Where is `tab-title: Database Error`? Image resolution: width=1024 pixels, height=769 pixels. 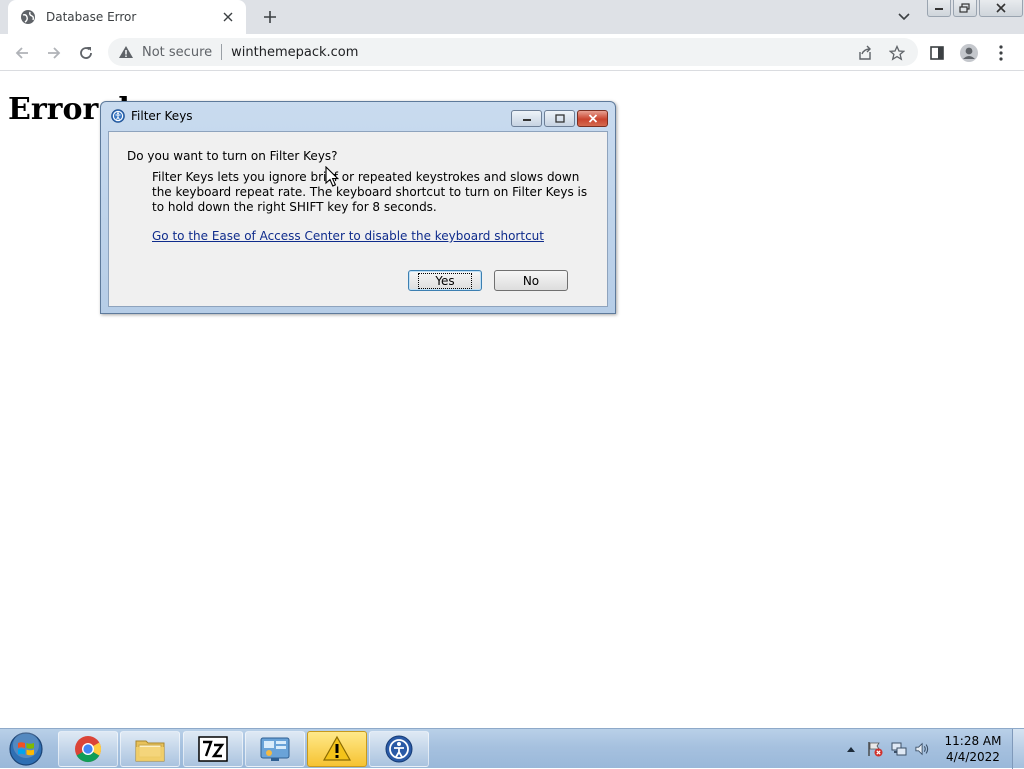
tab-title: Database Error is located at coordinates (91, 17).